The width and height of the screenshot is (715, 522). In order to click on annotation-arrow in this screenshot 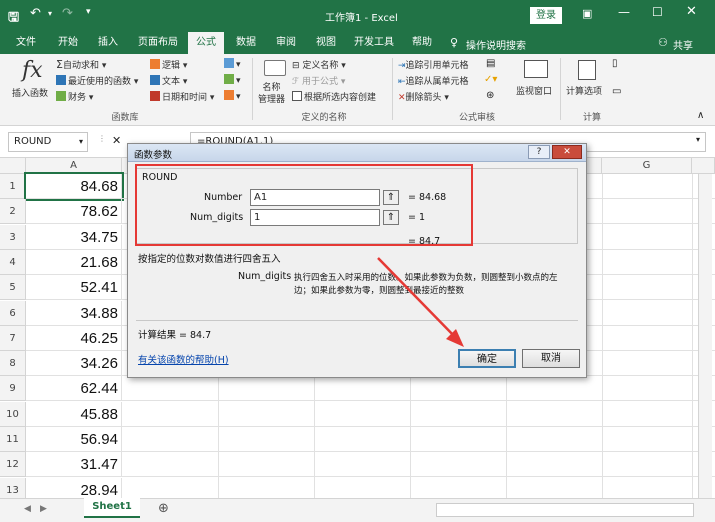, I will do `click(420, 302)`.